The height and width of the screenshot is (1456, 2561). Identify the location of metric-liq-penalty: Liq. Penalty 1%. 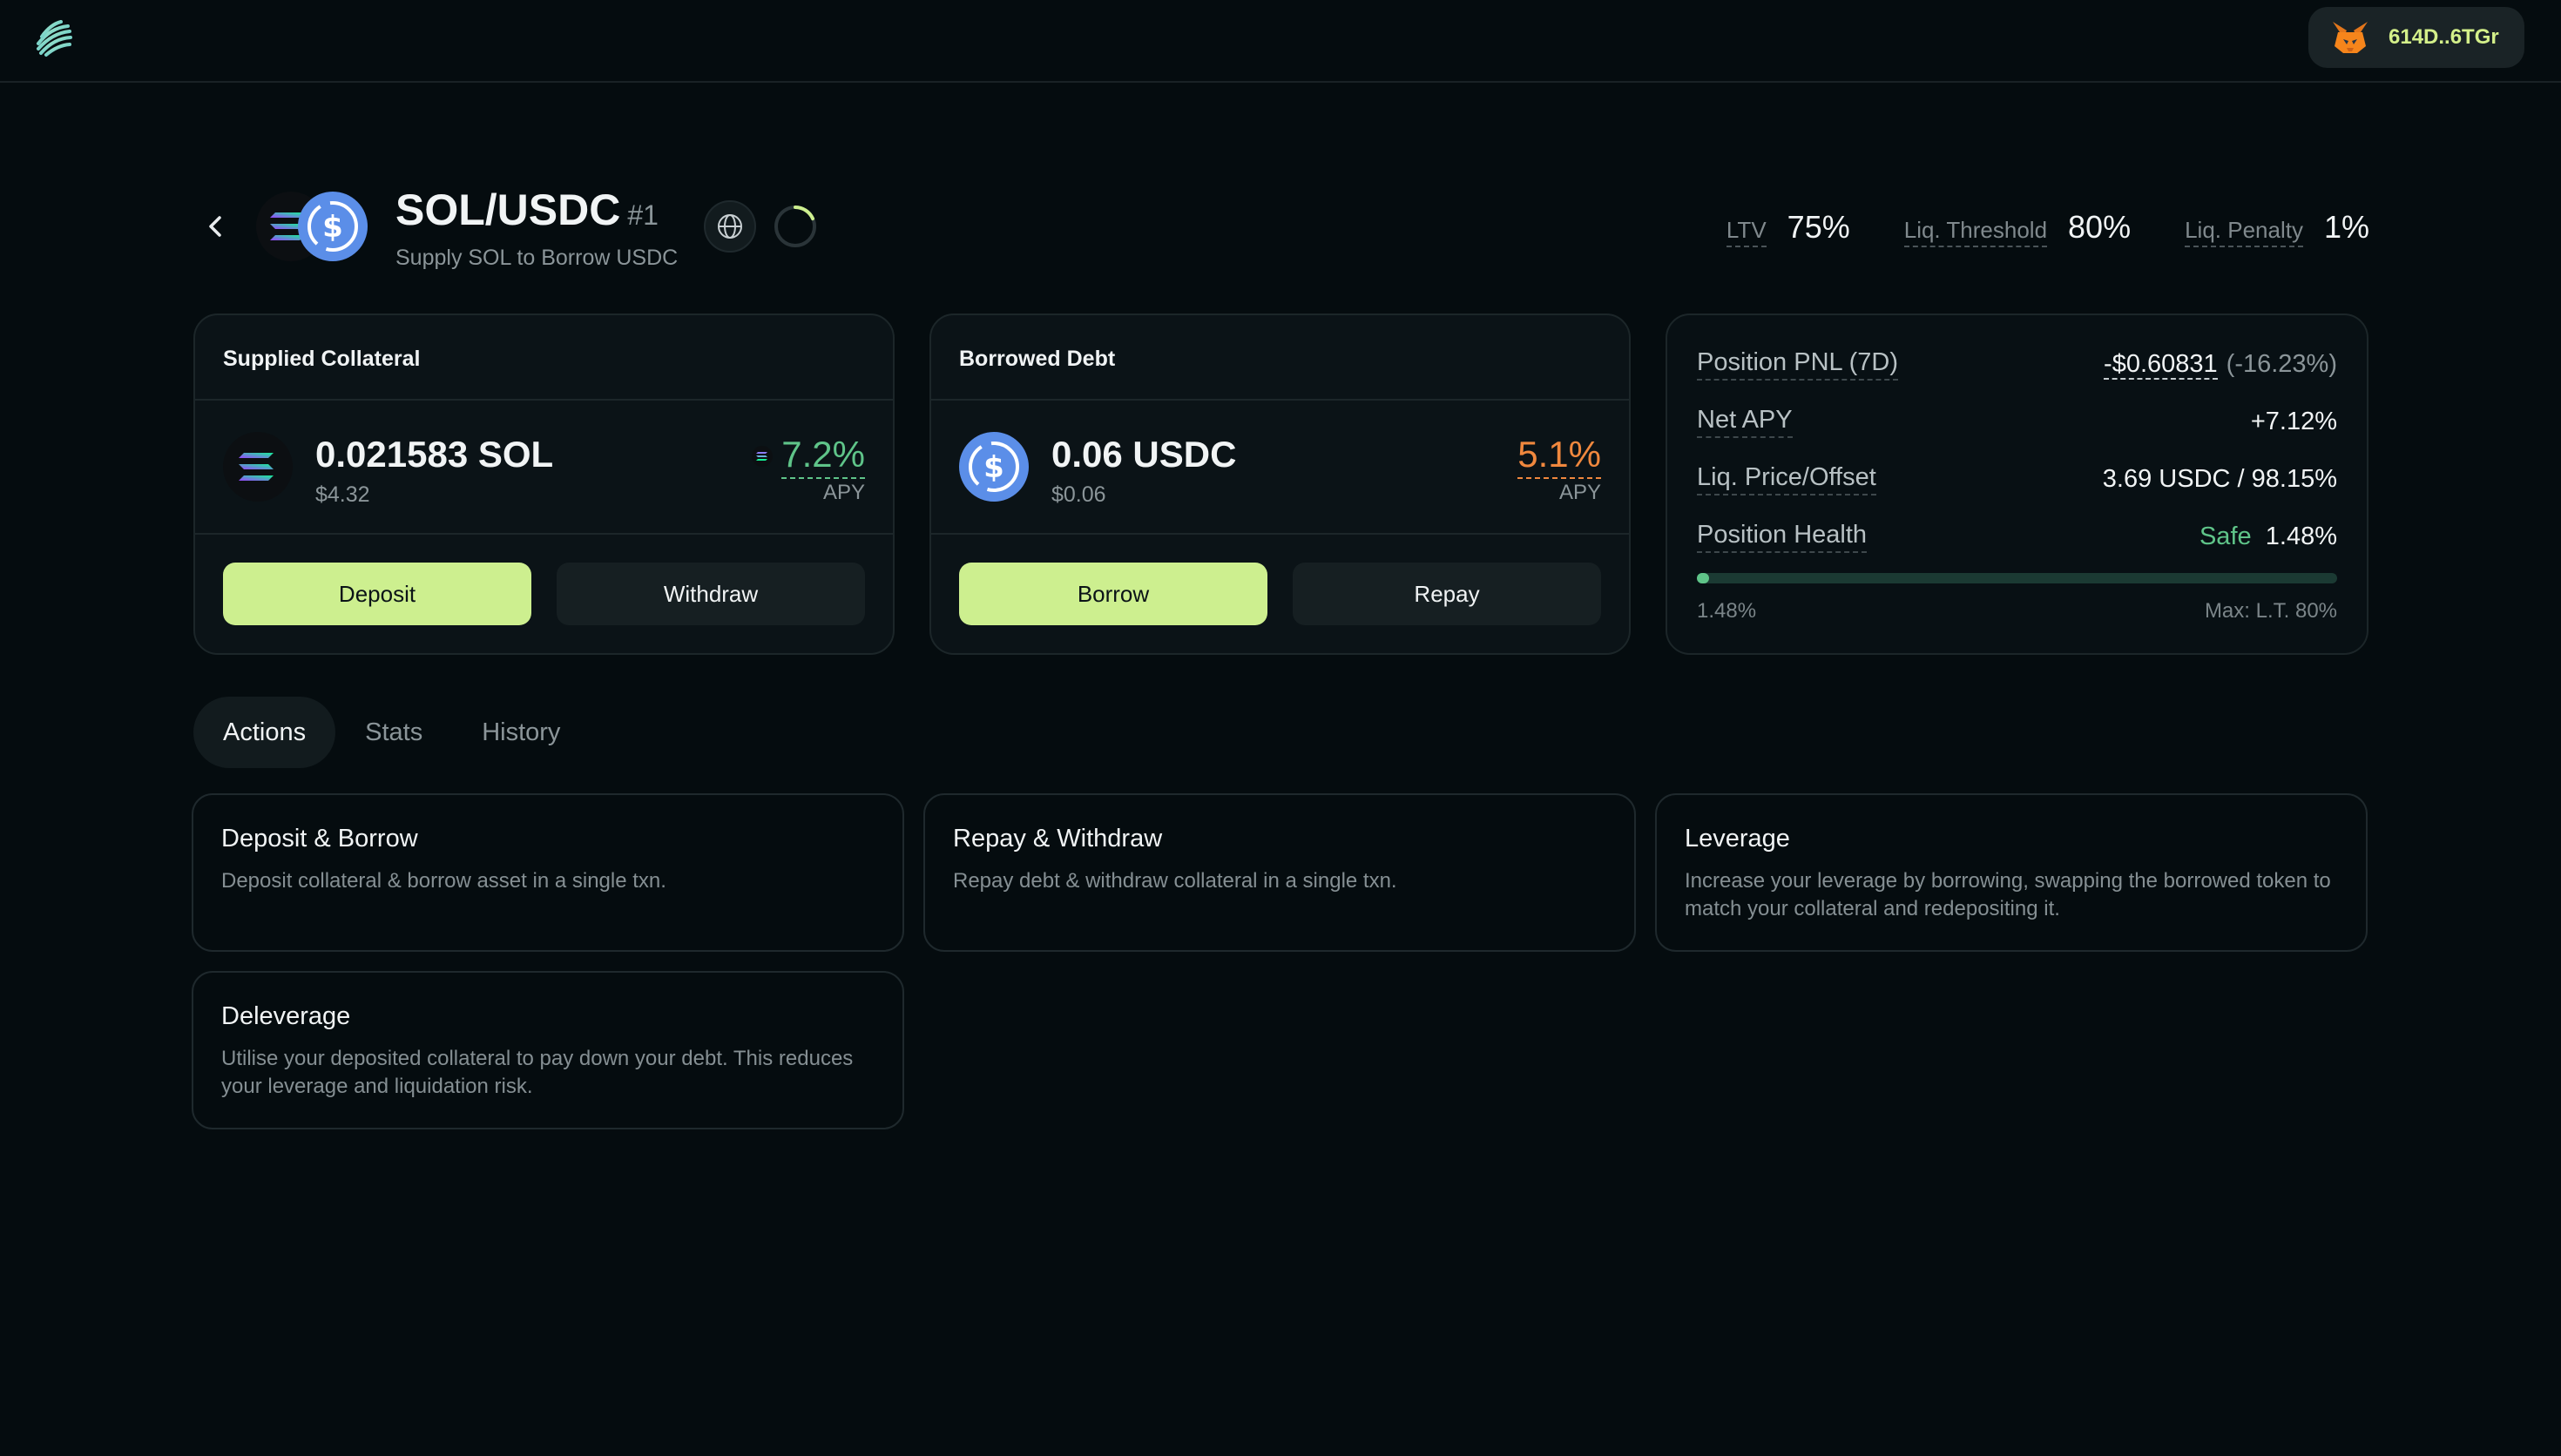
(2277, 228).